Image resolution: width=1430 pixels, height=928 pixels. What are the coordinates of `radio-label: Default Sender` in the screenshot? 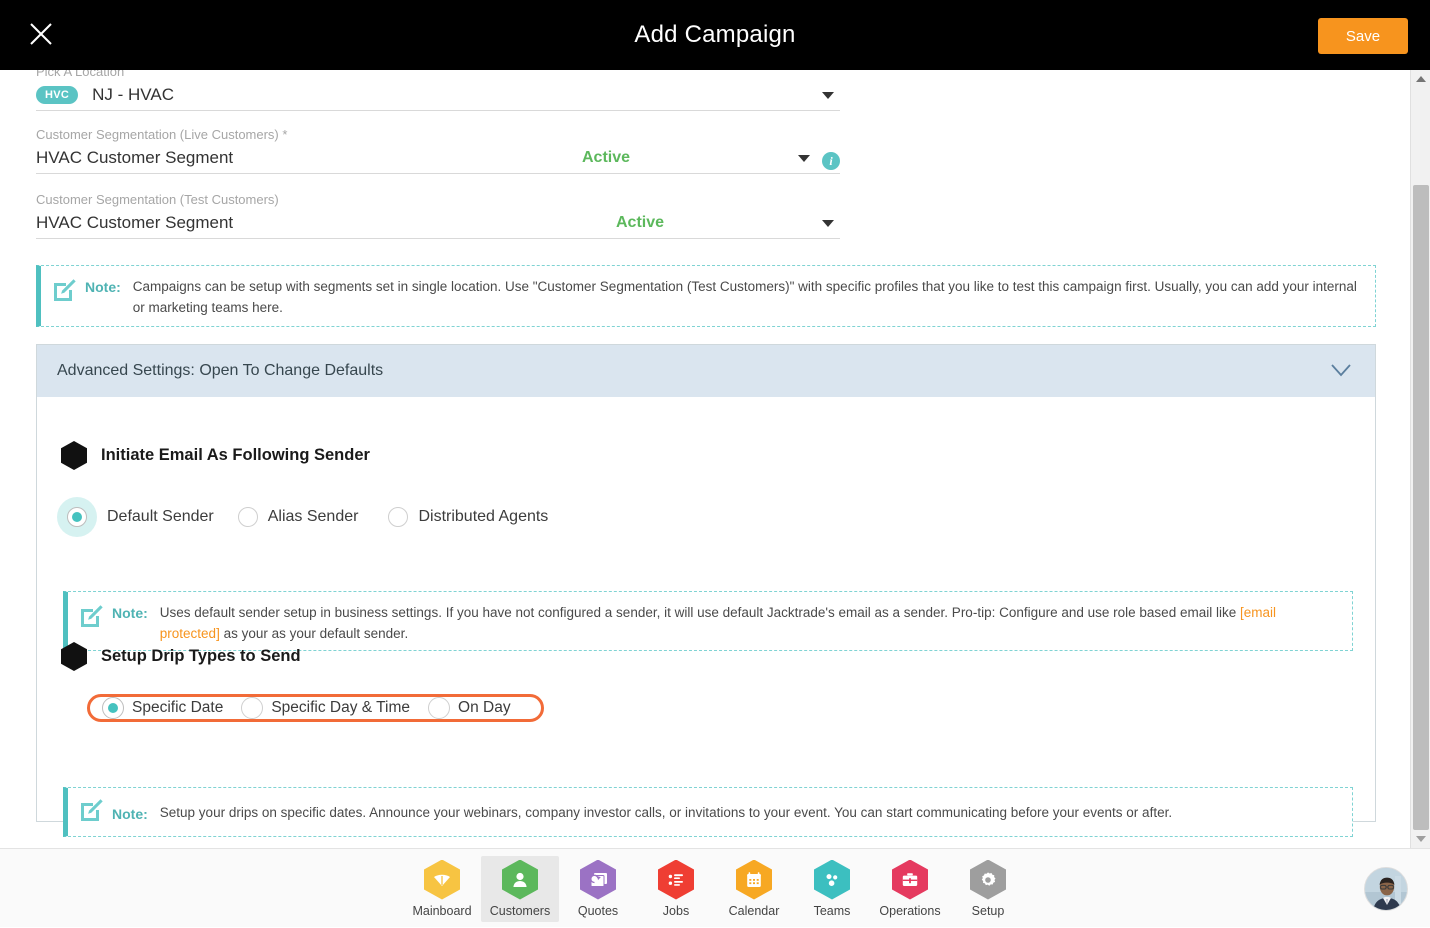 It's located at (160, 516).